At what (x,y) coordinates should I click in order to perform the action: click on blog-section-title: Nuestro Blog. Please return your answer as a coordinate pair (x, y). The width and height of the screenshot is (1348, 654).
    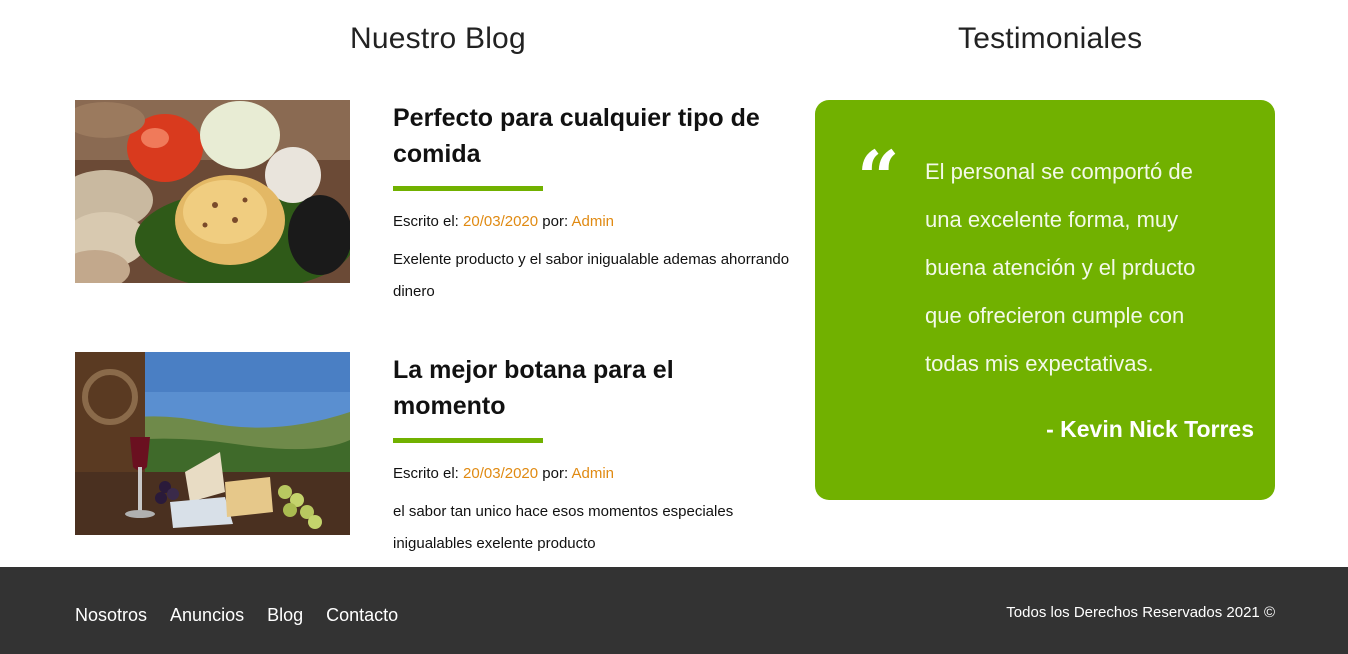
    Looking at the image, I should click on (438, 38).